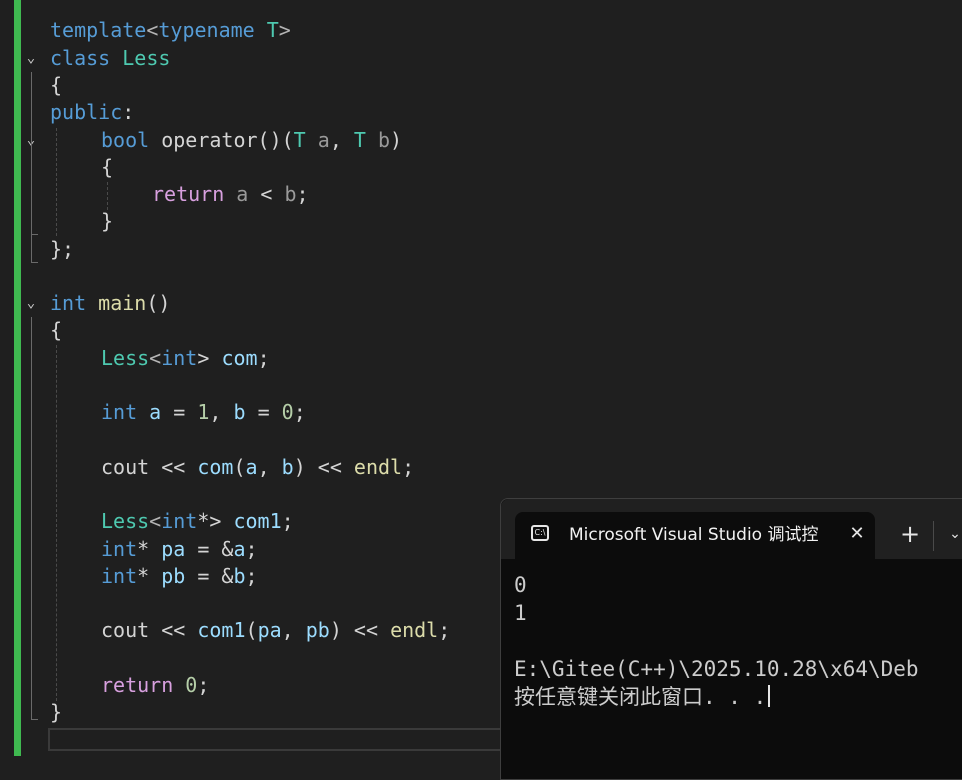  Describe the element at coordinates (230, 194) in the screenshot. I see `code-line: return a < b;` at that location.